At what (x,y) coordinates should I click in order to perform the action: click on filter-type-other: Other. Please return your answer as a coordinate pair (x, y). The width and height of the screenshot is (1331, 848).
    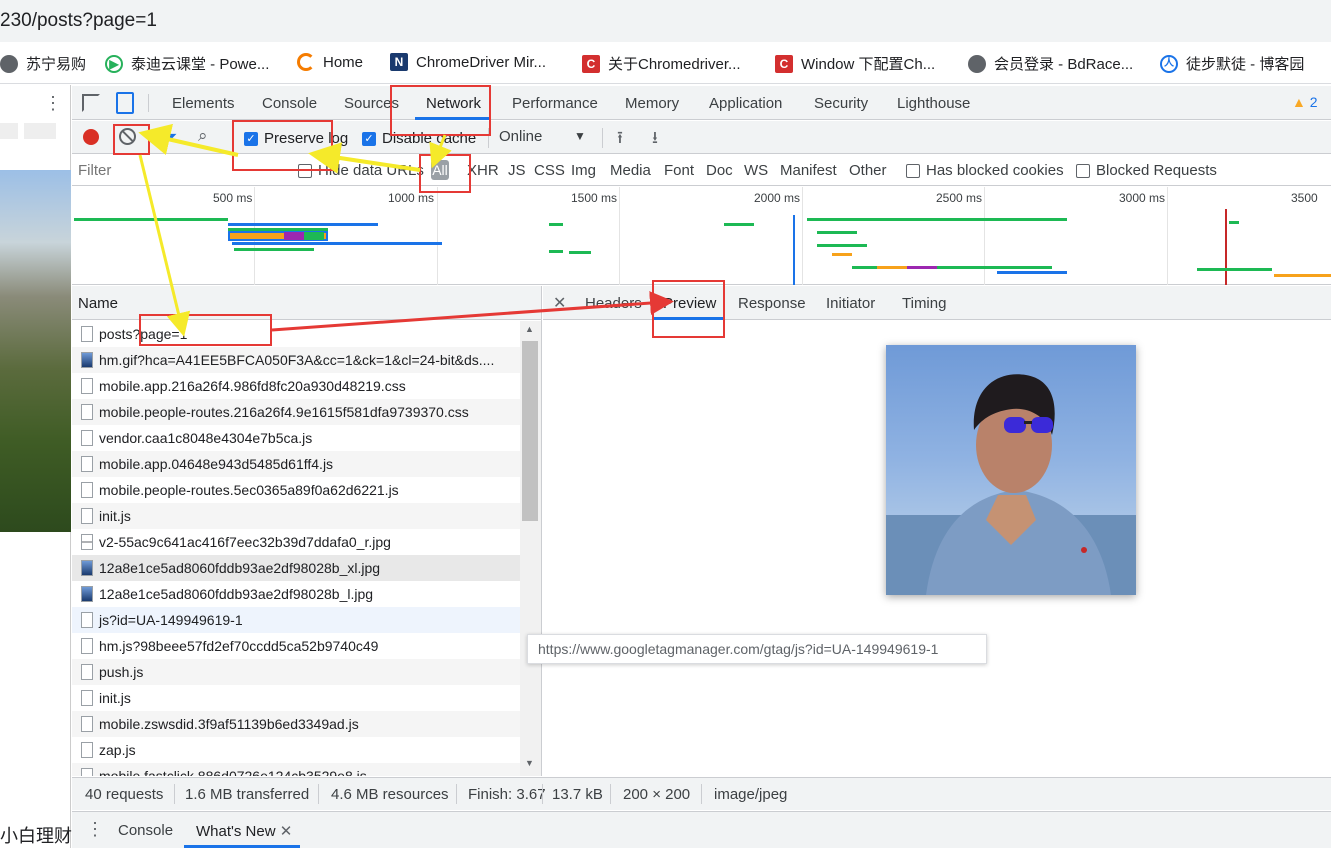
    Looking at the image, I should click on (868, 170).